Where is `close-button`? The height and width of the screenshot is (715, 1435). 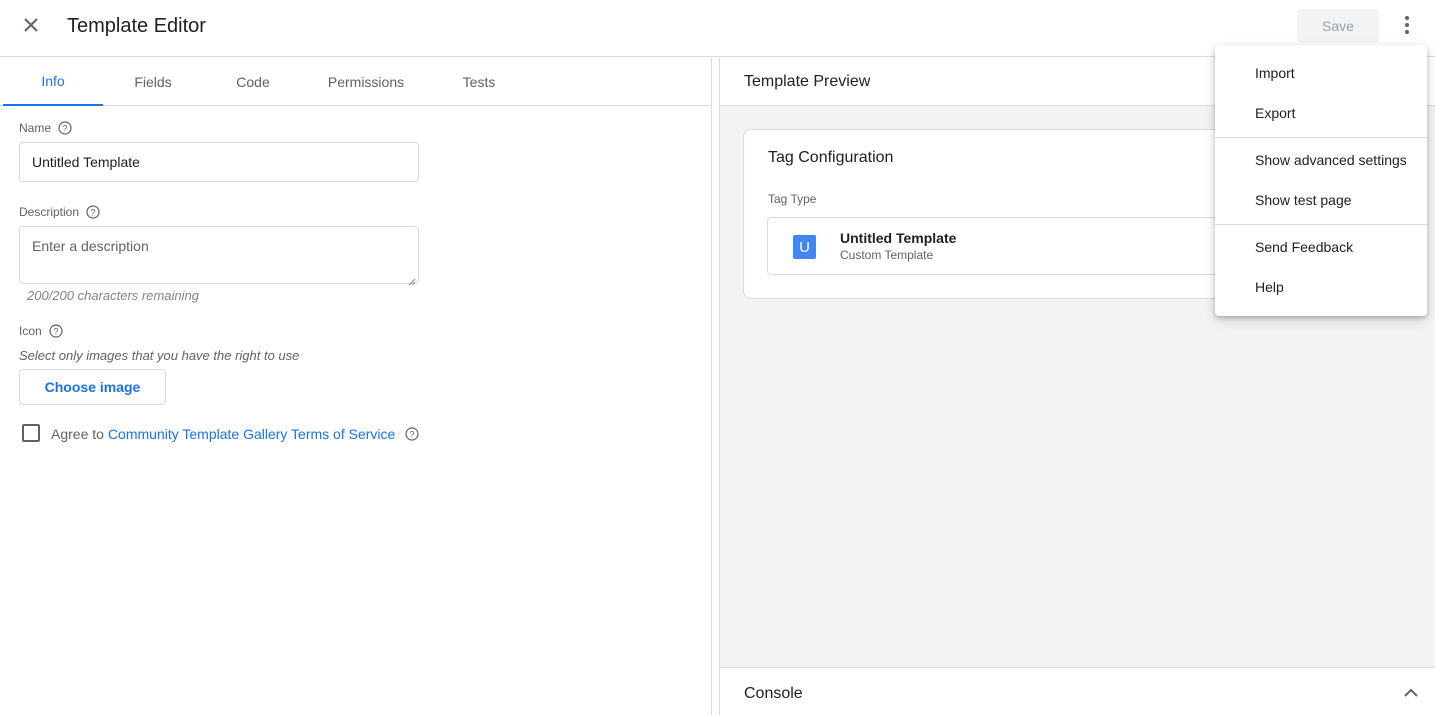 close-button is located at coordinates (31, 27).